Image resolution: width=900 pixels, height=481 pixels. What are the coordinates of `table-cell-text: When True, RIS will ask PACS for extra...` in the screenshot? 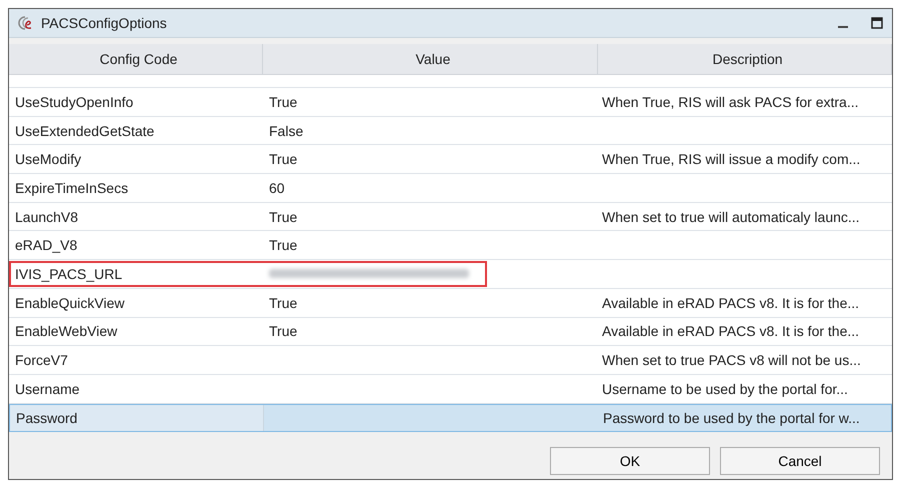 It's located at (730, 102).